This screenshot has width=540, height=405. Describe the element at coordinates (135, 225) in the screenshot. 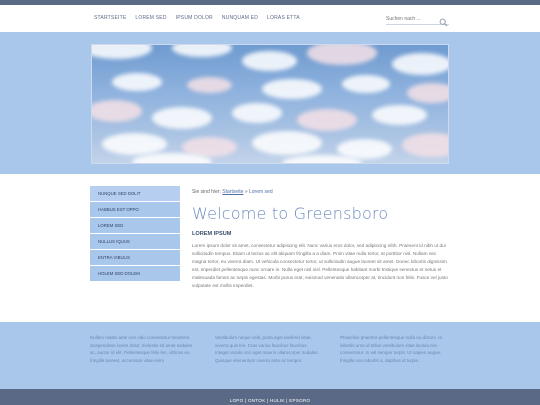

I see `sidebar-item-lorem-sed: LOREM SED` at that location.